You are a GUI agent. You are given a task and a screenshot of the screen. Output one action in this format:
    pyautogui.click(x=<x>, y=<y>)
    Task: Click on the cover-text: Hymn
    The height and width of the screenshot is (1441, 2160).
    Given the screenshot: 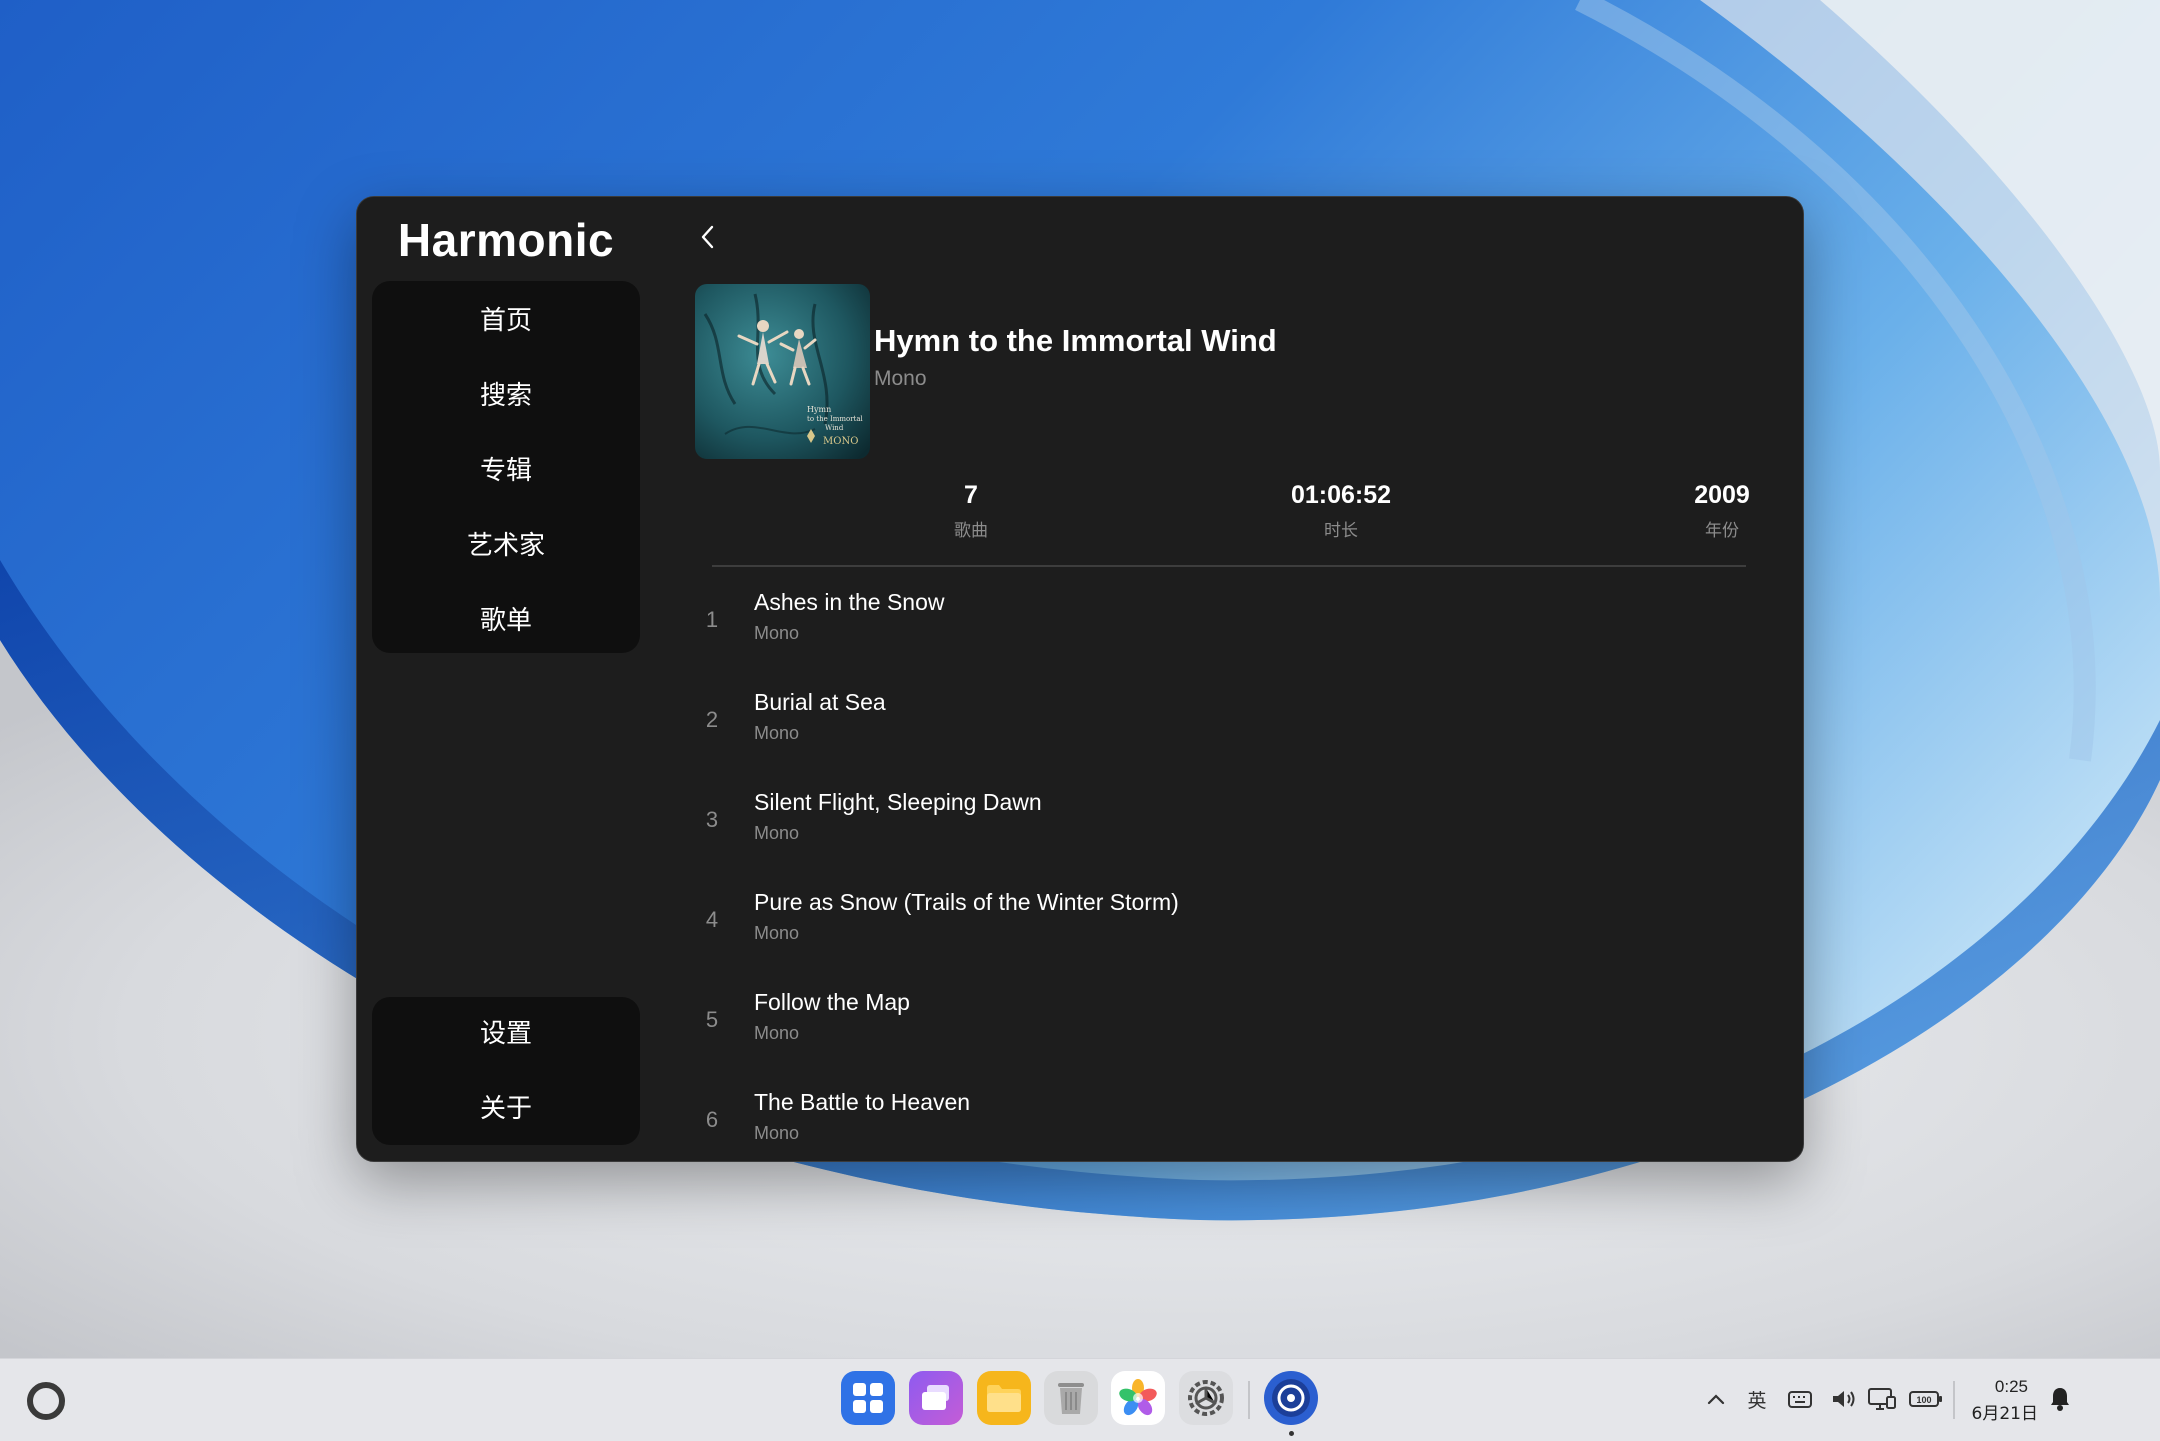 What is the action you would take?
    pyautogui.click(x=819, y=409)
    